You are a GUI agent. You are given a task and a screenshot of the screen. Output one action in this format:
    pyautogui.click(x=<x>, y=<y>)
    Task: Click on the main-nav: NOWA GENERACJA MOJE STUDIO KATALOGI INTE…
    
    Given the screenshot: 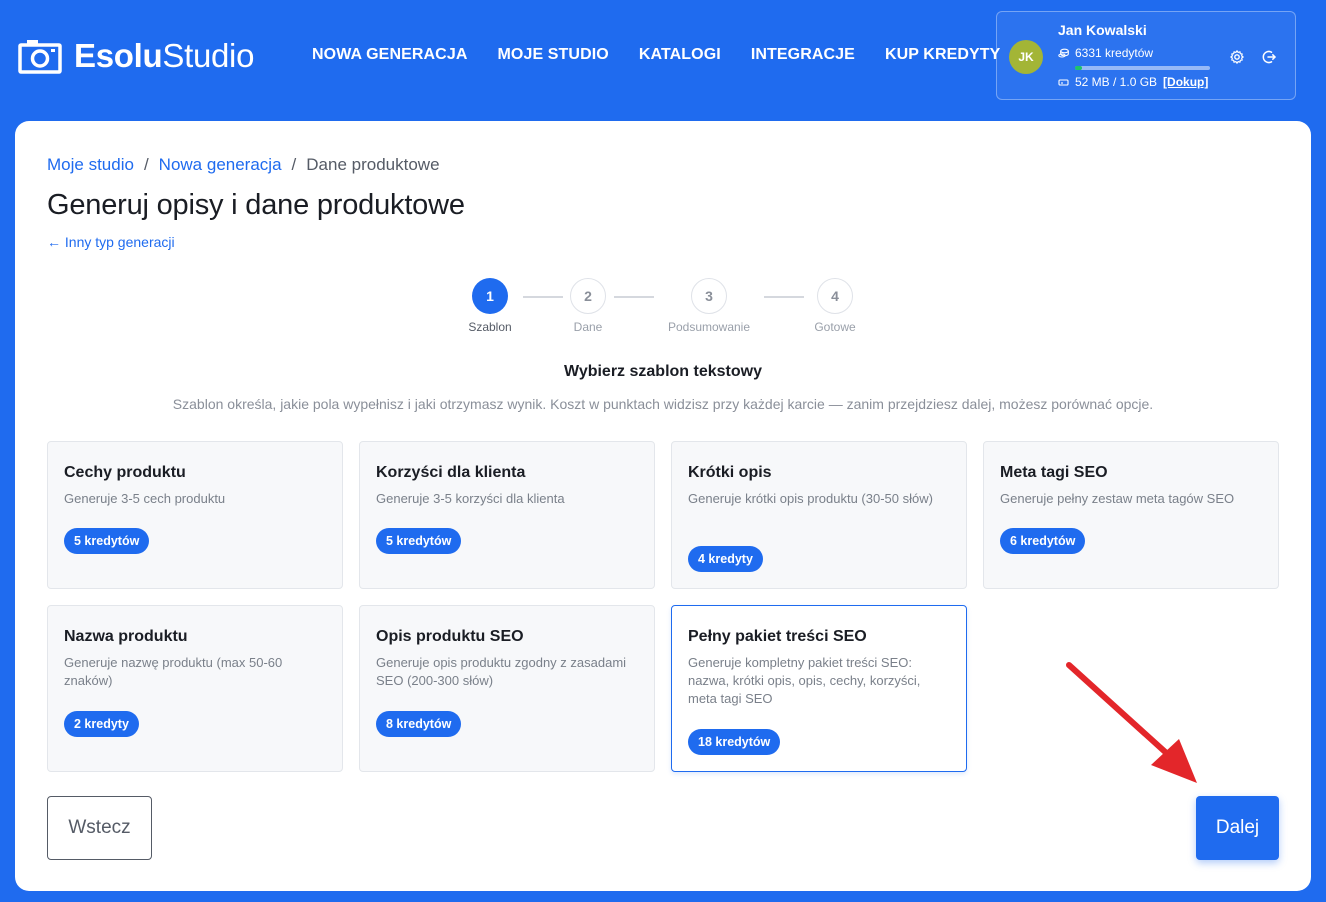 What is the action you would take?
    pyautogui.click(x=671, y=55)
    